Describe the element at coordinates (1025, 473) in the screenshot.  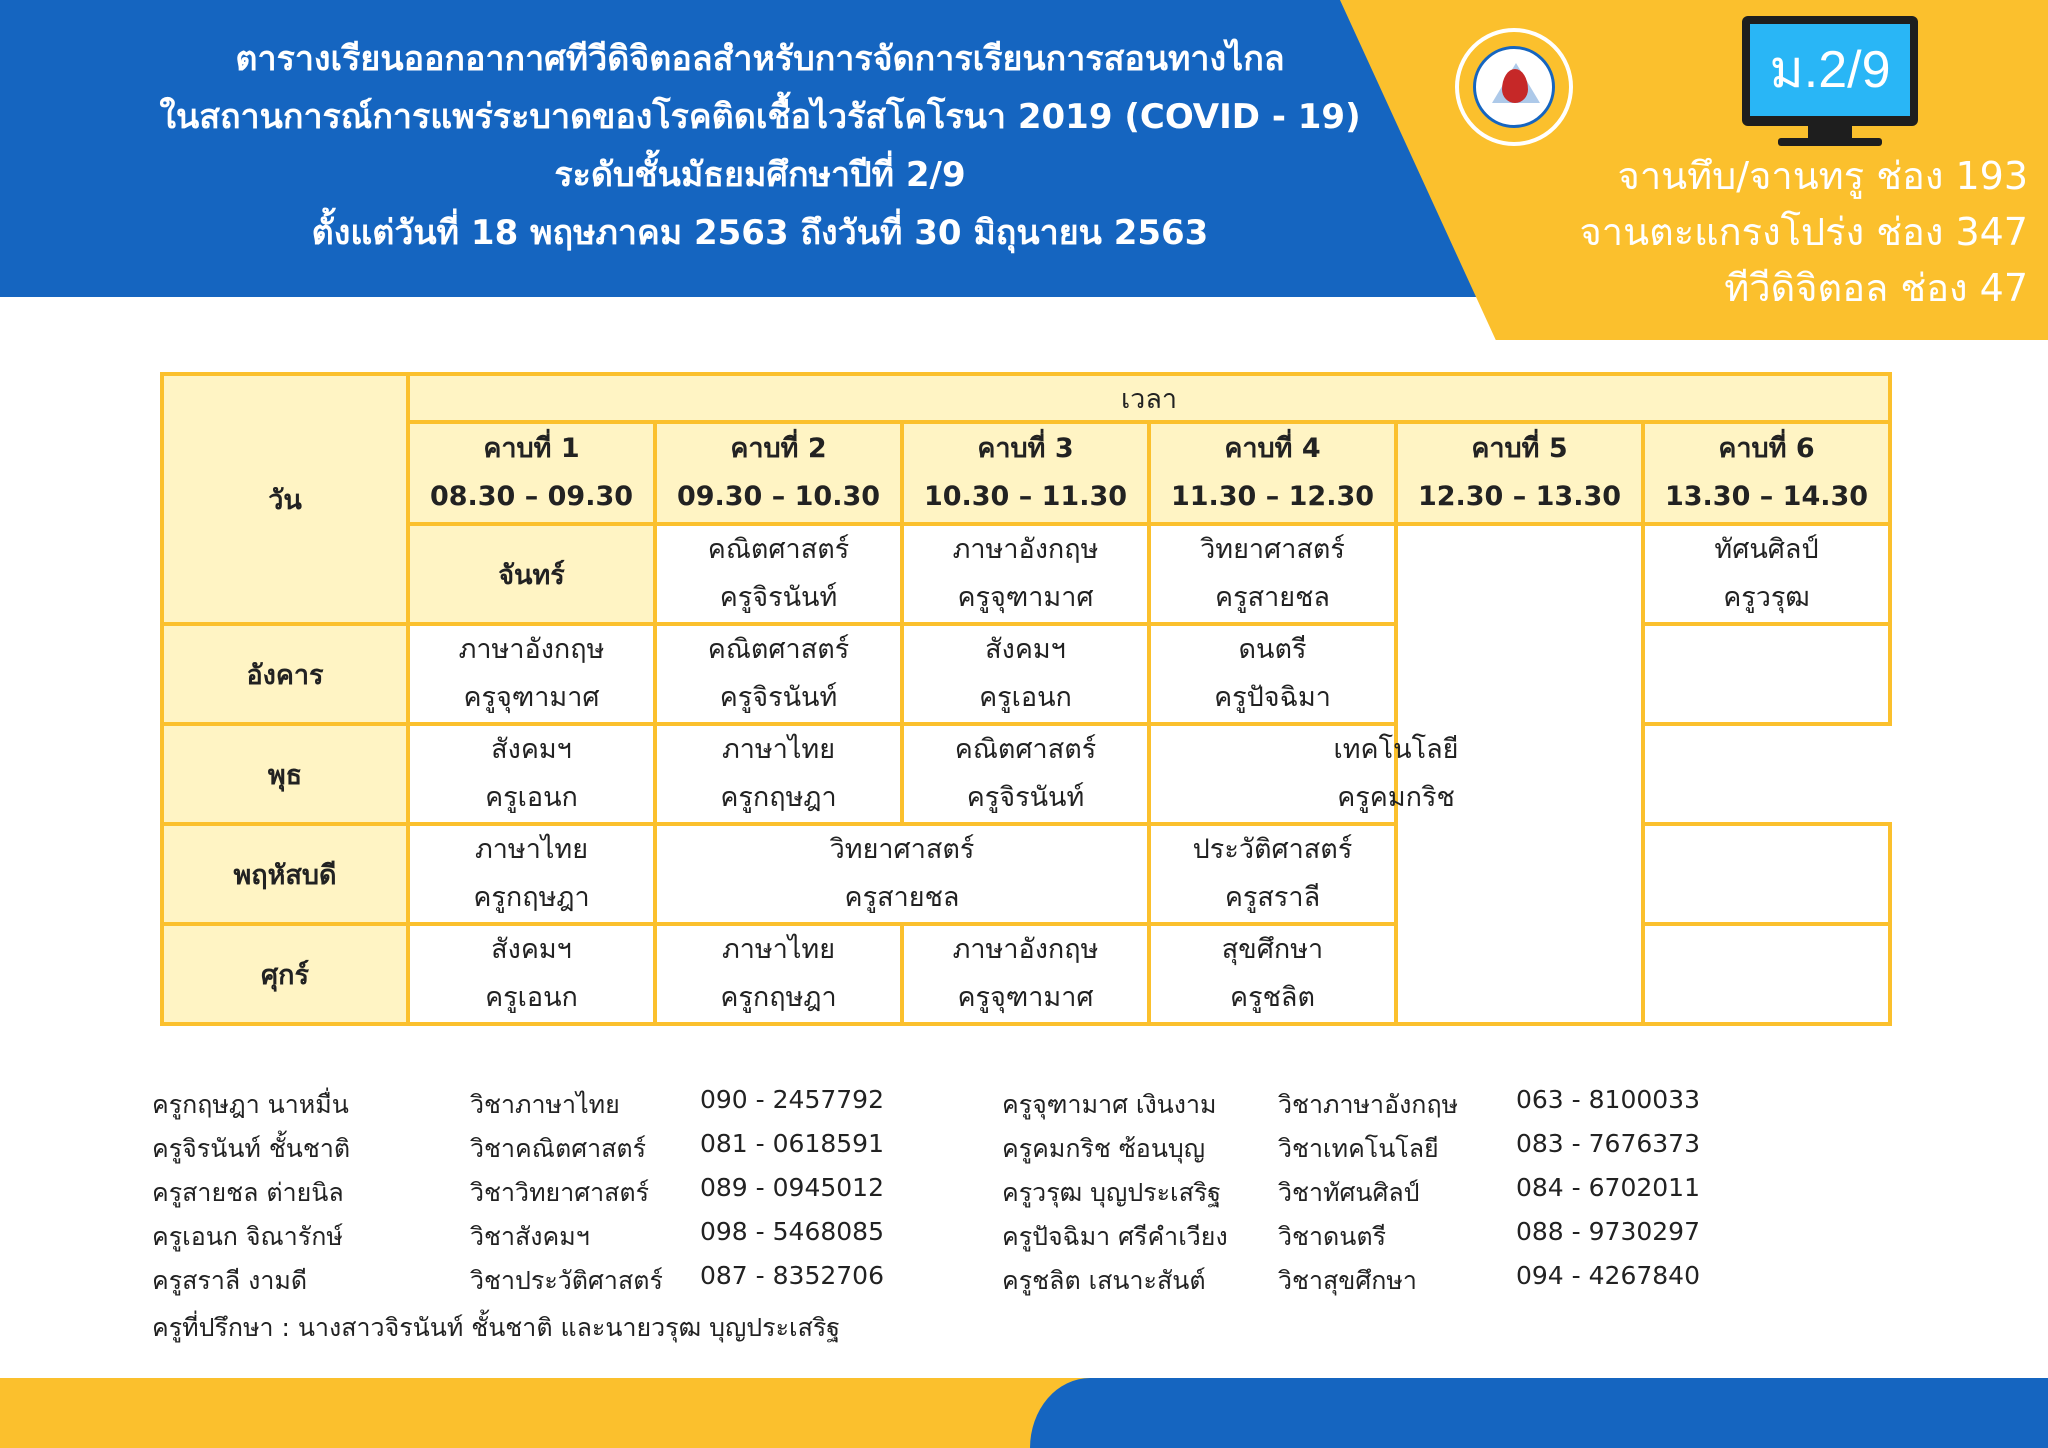
I see `period-header: คาบที่ 3 10.30 – 11.30` at that location.